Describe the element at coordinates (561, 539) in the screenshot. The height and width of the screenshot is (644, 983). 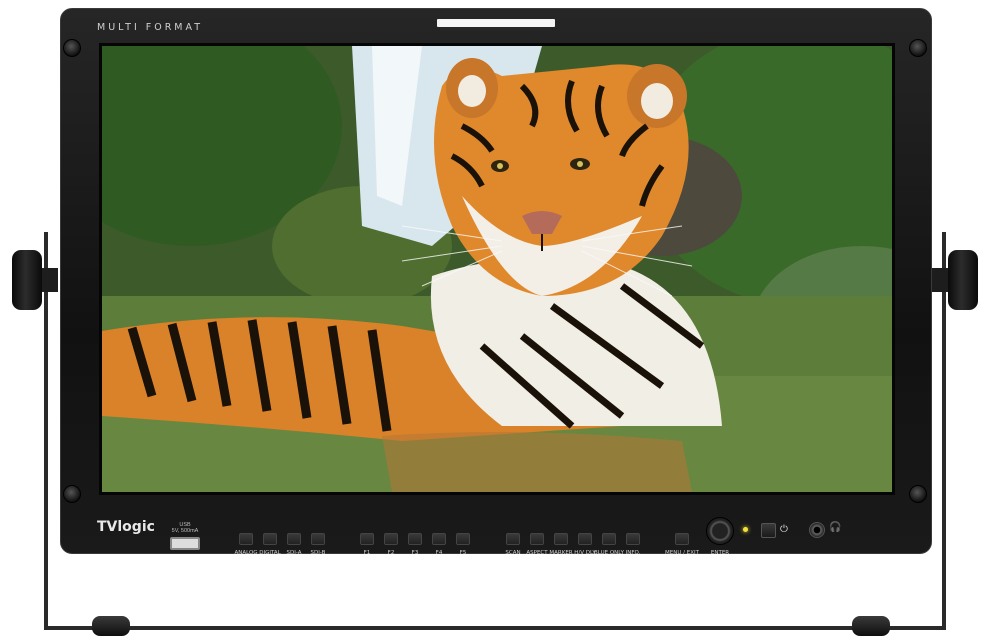
I see `marker-button` at that location.